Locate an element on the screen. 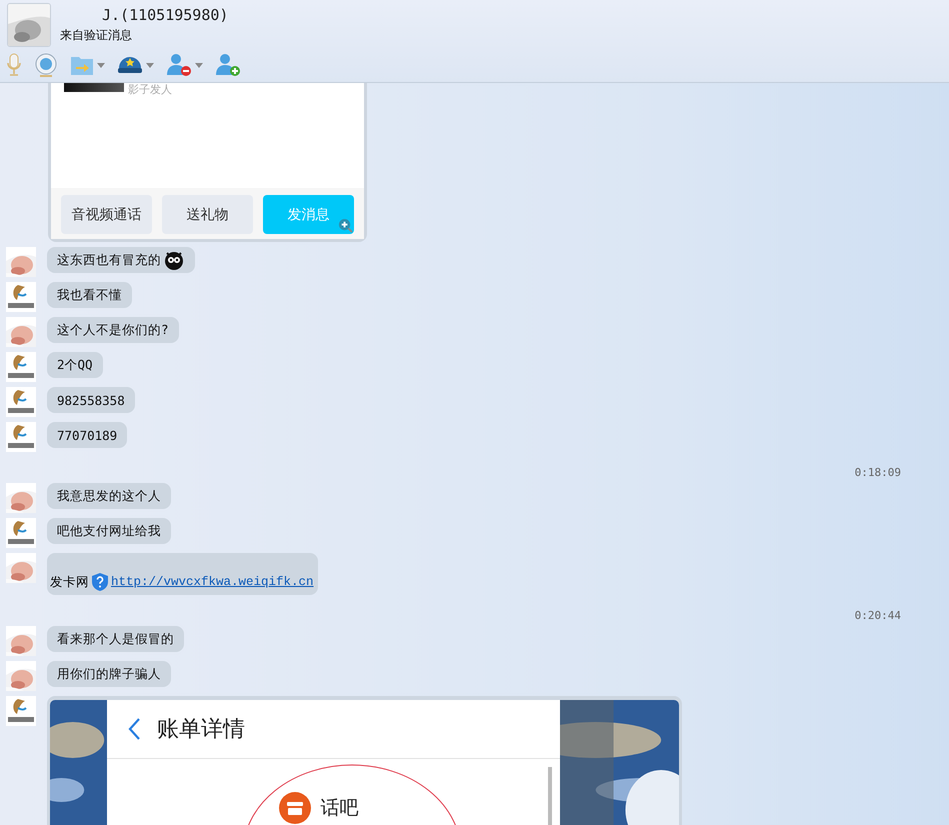  message-bubble: 这个人不是你们的? is located at coordinates (113, 330).